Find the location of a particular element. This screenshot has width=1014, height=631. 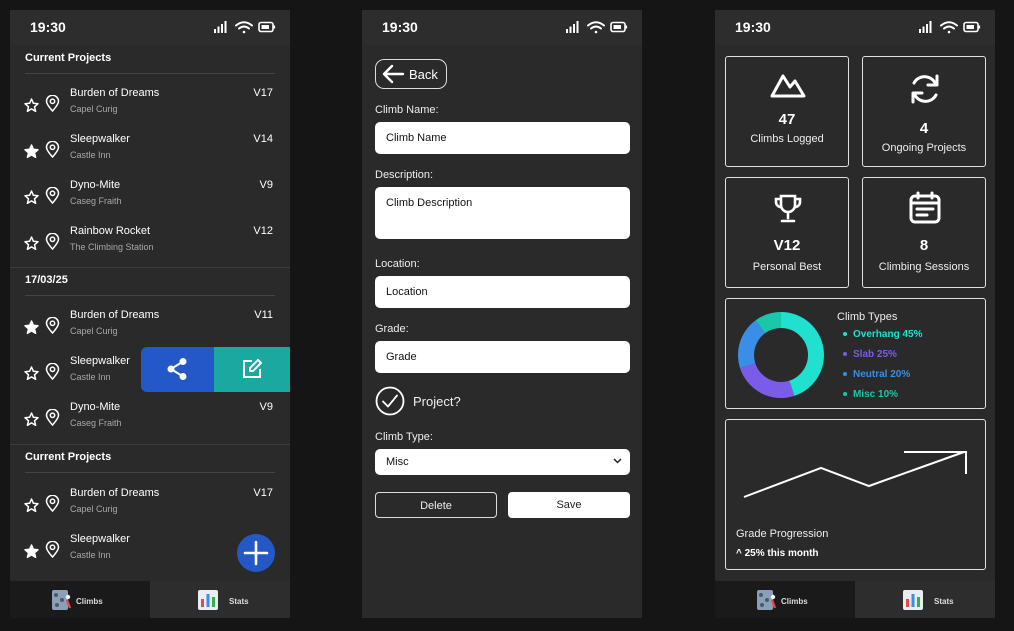

mountain-icon is located at coordinates (788, 86).